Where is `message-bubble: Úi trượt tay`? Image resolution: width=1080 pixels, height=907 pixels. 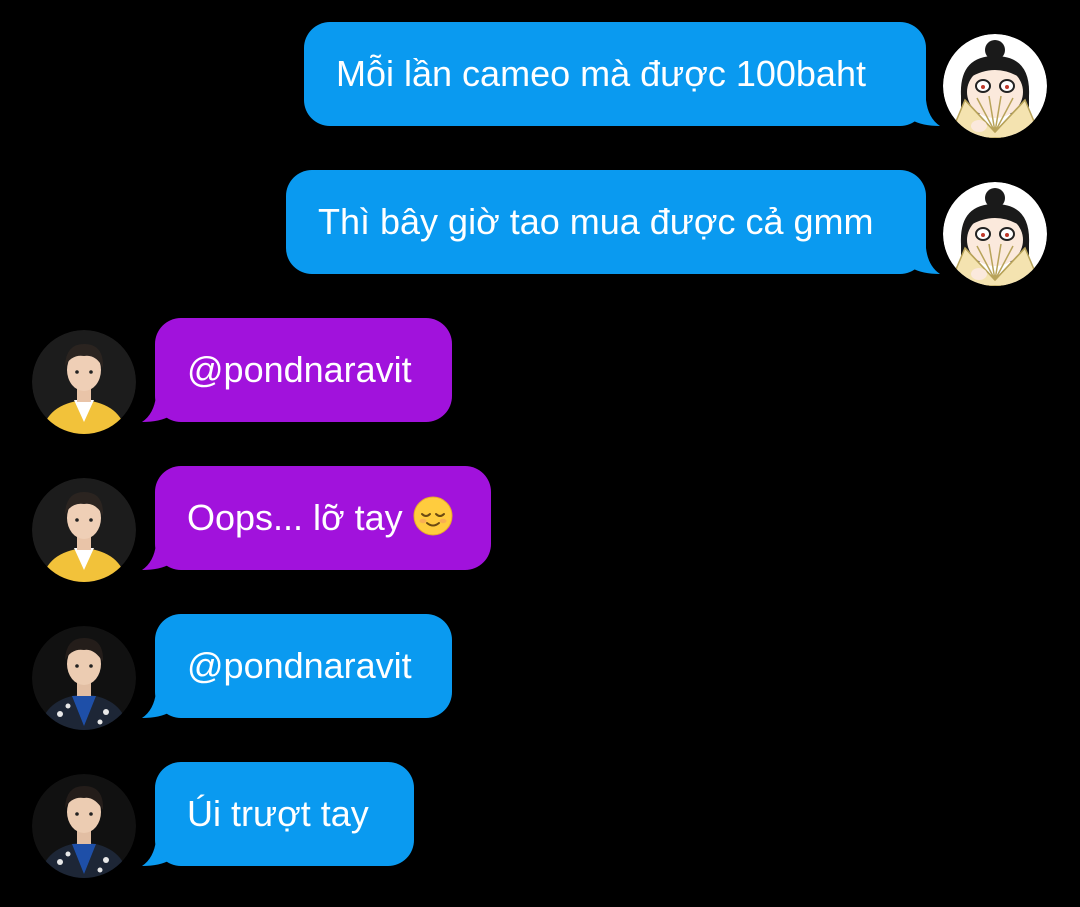 message-bubble: Úi trượt tay is located at coordinates (284, 814).